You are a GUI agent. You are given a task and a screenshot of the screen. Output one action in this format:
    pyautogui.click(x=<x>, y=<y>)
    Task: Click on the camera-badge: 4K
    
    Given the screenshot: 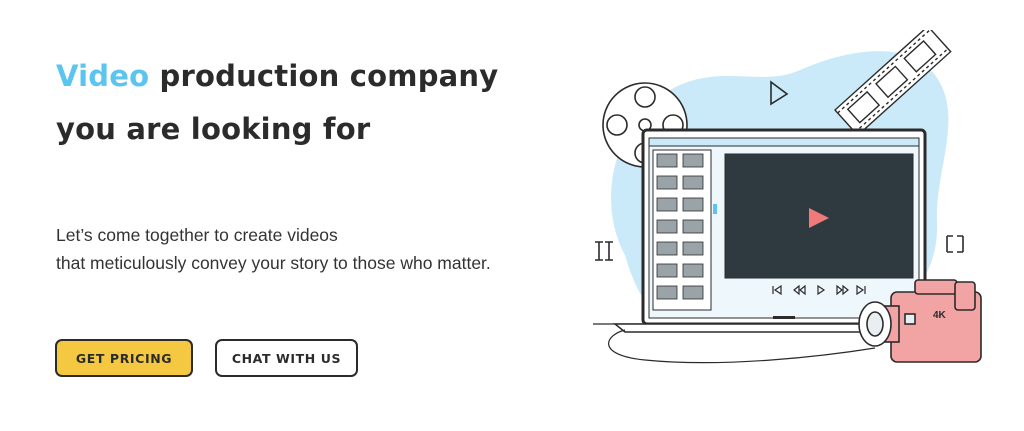 What is the action you would take?
    pyautogui.click(x=940, y=315)
    